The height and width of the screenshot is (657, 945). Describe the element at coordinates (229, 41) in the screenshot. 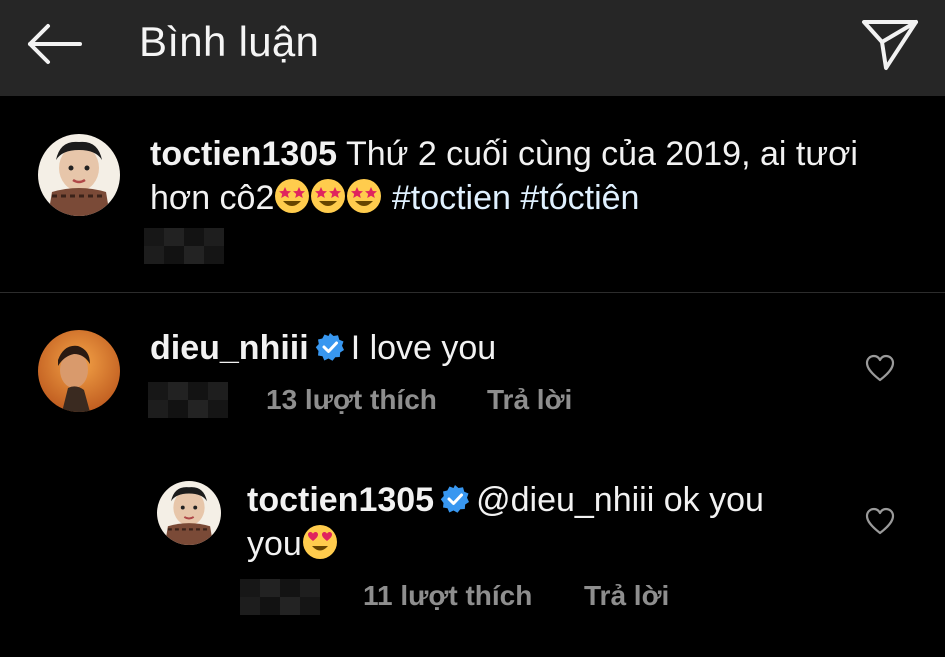

I see `page-title: Bình luận` at that location.